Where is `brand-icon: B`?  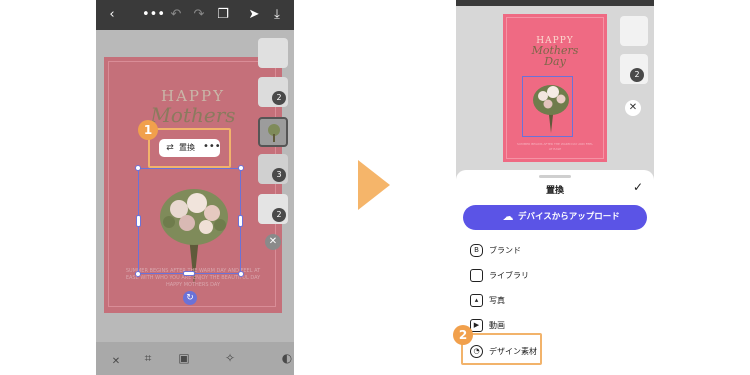 brand-icon: B is located at coordinates (476, 250).